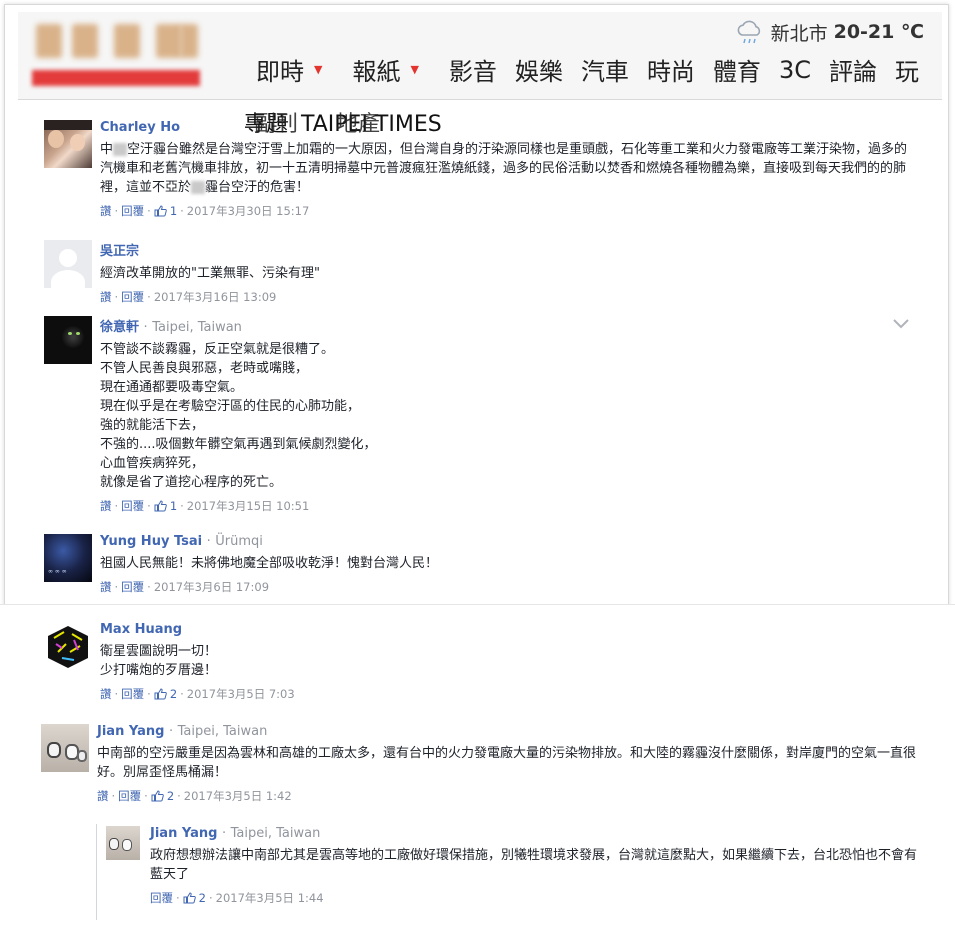 The height and width of the screenshot is (932, 955). I want to click on commenter-name-text: 徐意軒, so click(119, 327).